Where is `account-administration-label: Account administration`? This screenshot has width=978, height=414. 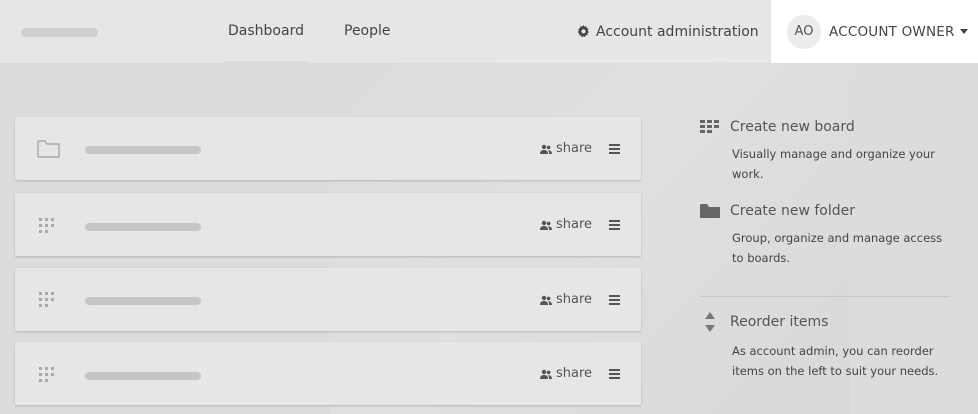 account-administration-label: Account administration is located at coordinates (677, 31).